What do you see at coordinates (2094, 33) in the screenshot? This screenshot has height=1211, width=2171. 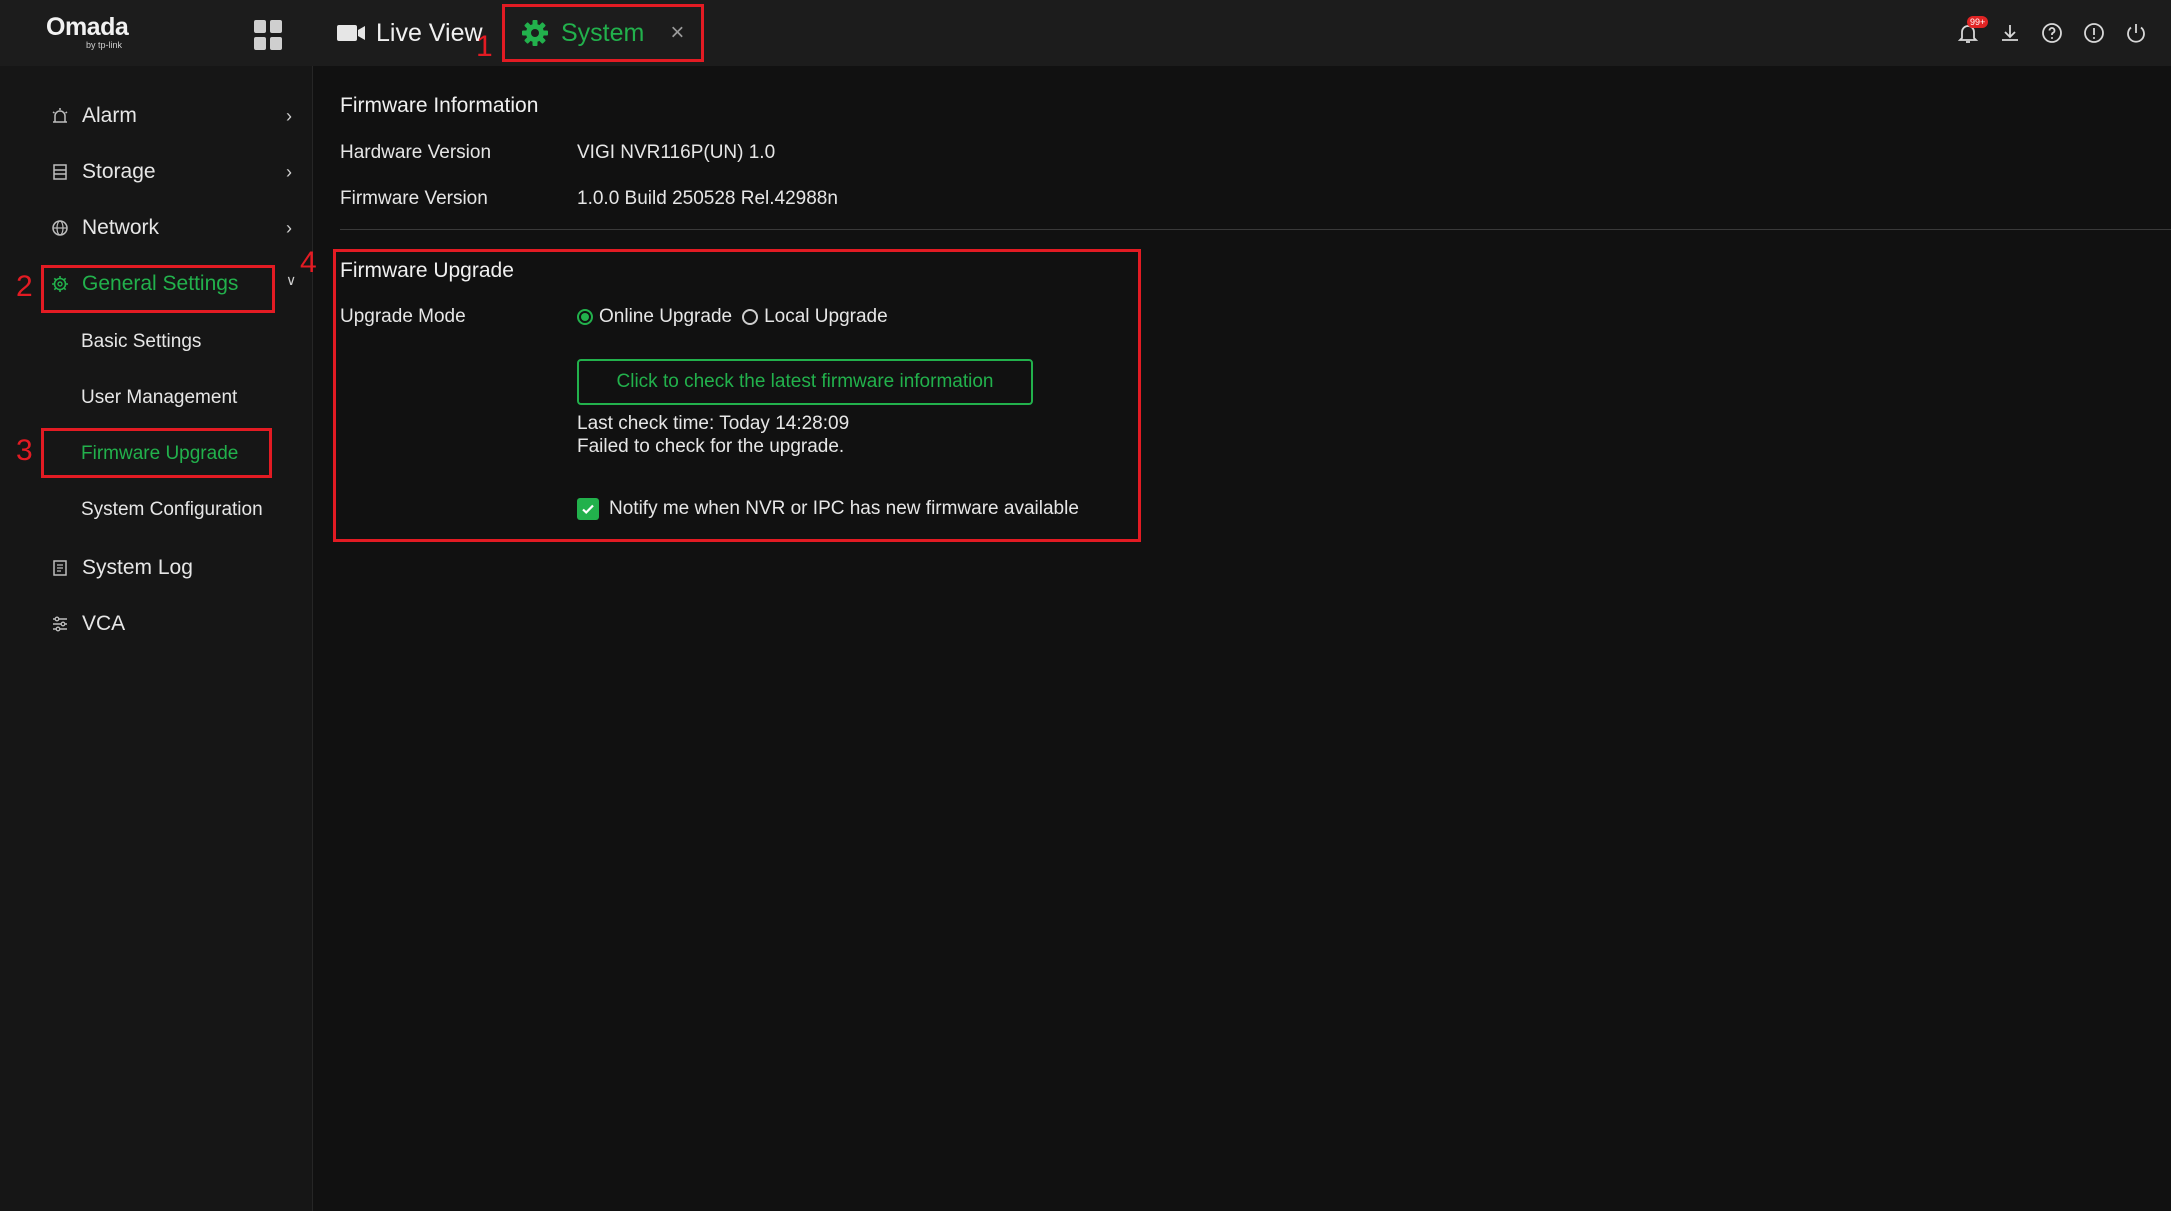 I see `info-icon` at bounding box center [2094, 33].